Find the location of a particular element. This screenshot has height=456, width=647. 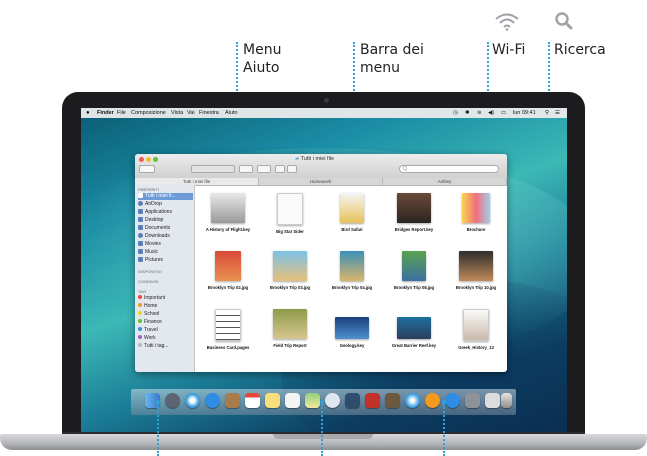

file-item: Great Barrier Reef.key is located at coordinates (414, 328).